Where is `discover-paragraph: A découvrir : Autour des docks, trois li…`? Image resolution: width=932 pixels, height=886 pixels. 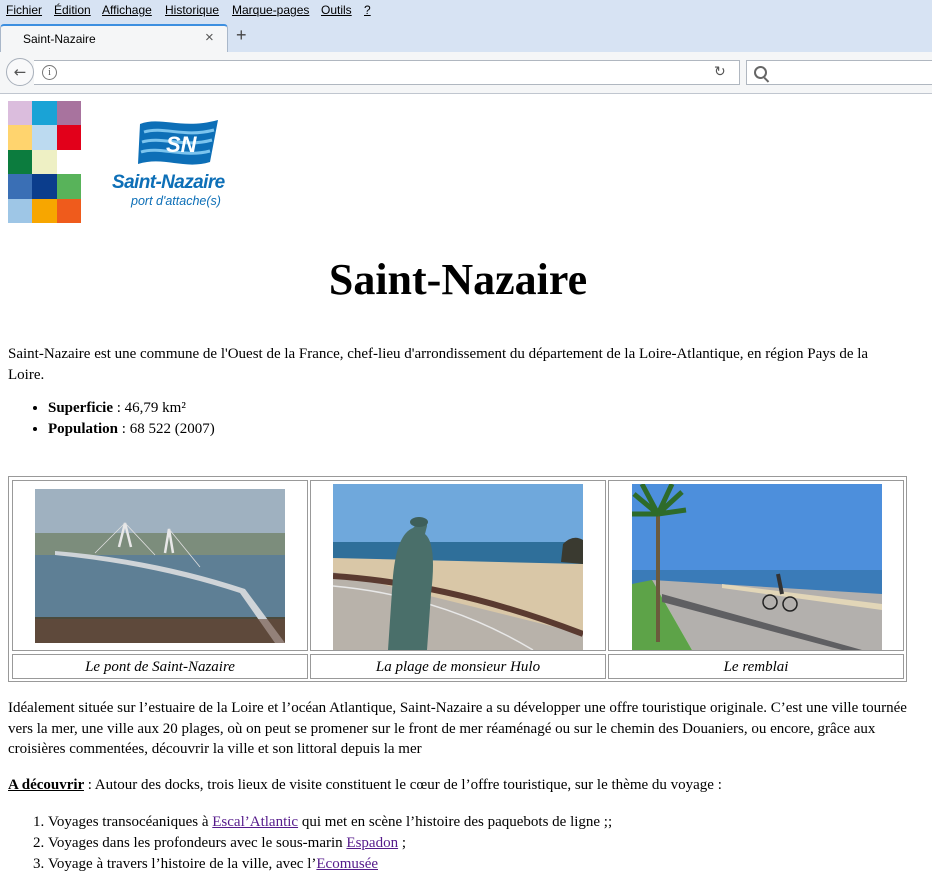 discover-paragraph: A découvrir : Autour des docks, trois li… is located at coordinates (365, 785).